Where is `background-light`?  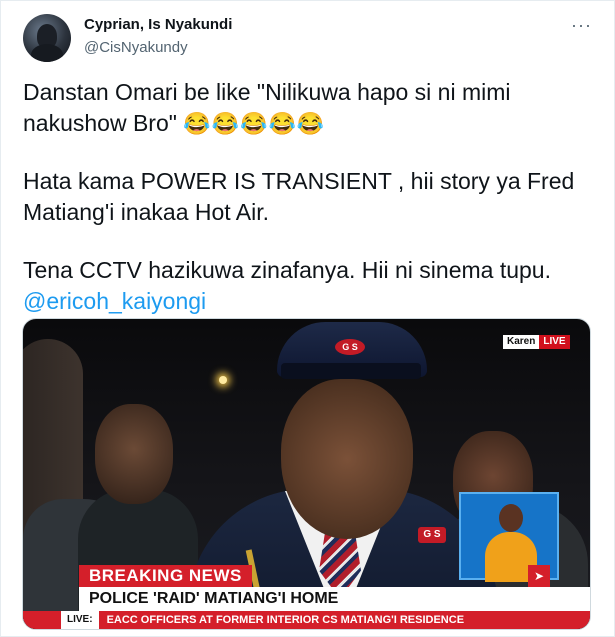 background-light is located at coordinates (223, 380).